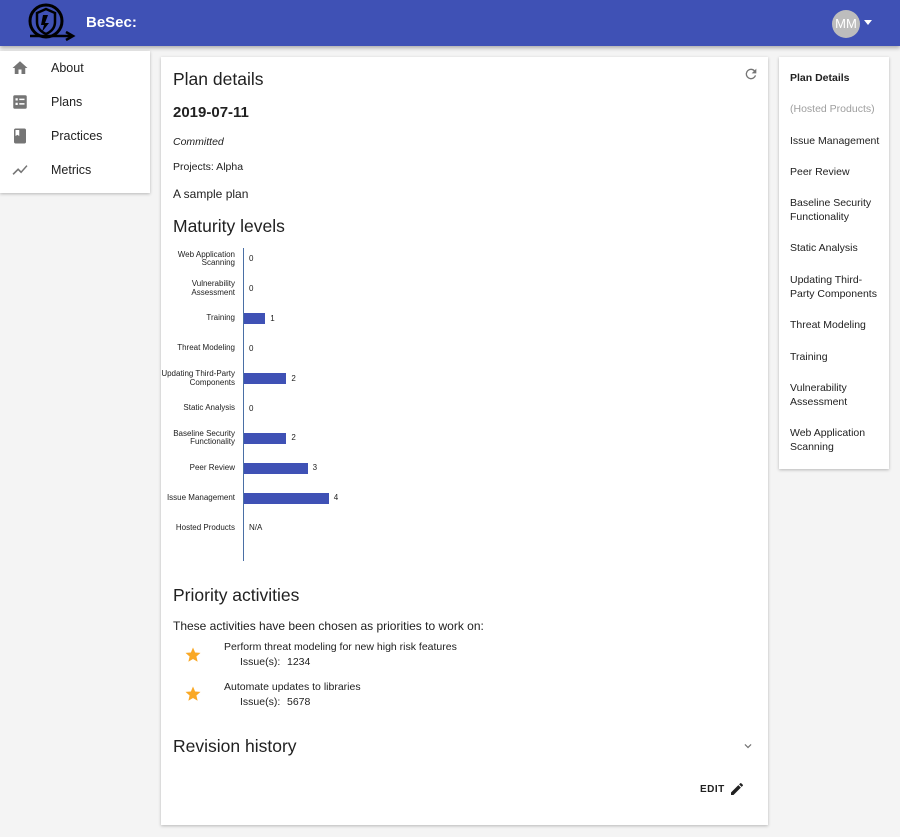 This screenshot has height=837, width=900. I want to click on refresh-icon, so click(751, 74).